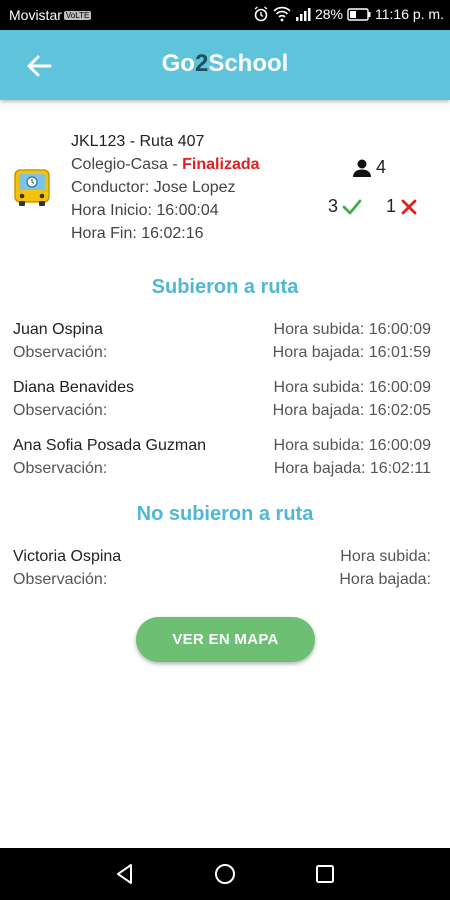 Image resolution: width=450 pixels, height=900 pixels. I want to click on back-triangle-icon, so click(125, 874).